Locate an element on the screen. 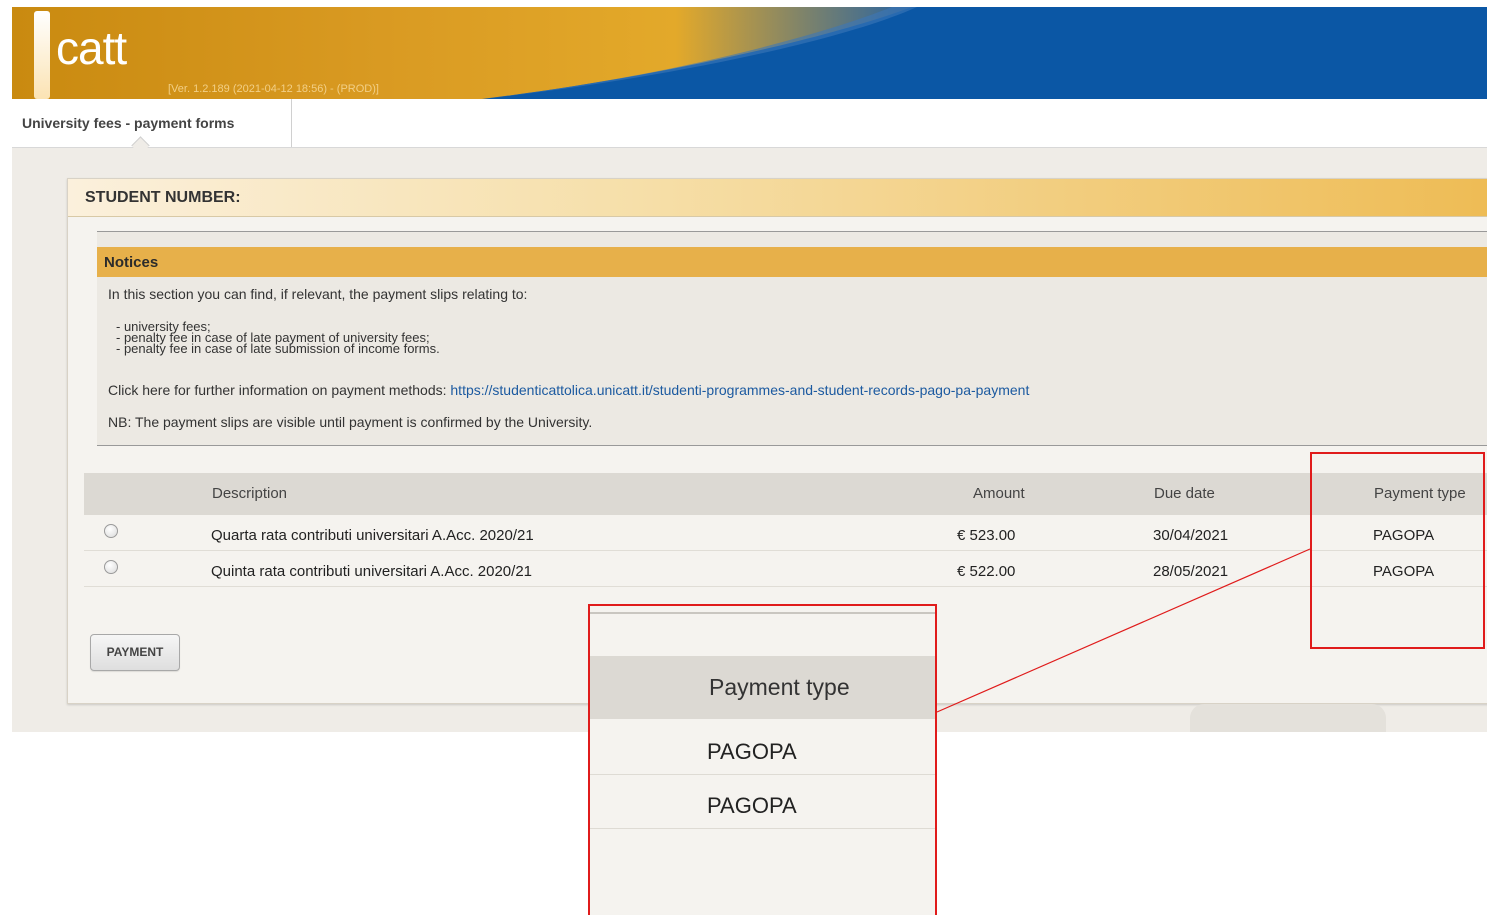  zoom-divider is located at coordinates (762, 613).